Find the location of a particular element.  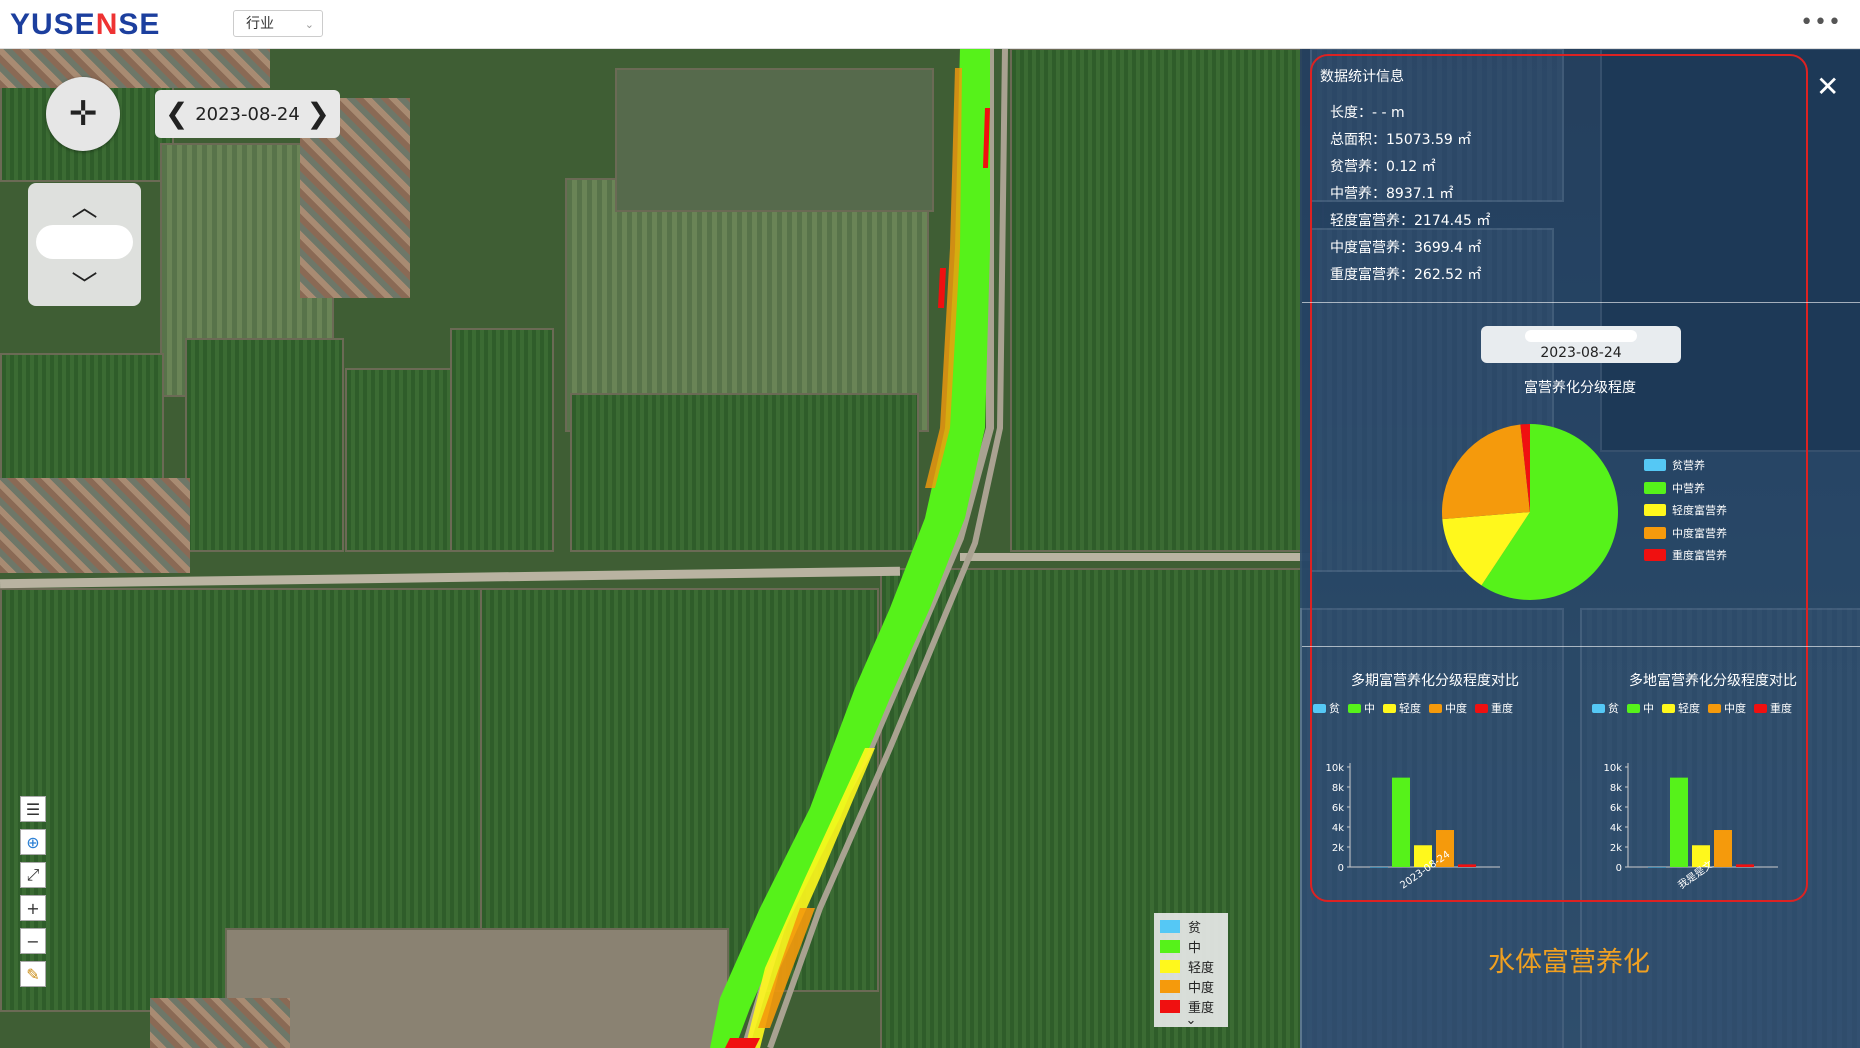

module-title: 水体富营养化 is located at coordinates (1569, 962).